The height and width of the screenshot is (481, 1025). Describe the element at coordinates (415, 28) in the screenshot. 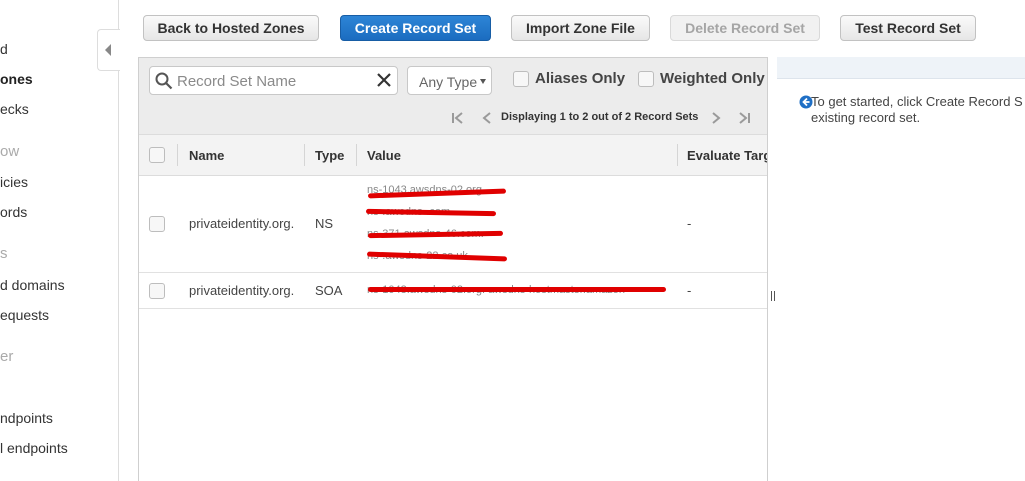

I see `create-record-set-button: Create Record Set` at that location.